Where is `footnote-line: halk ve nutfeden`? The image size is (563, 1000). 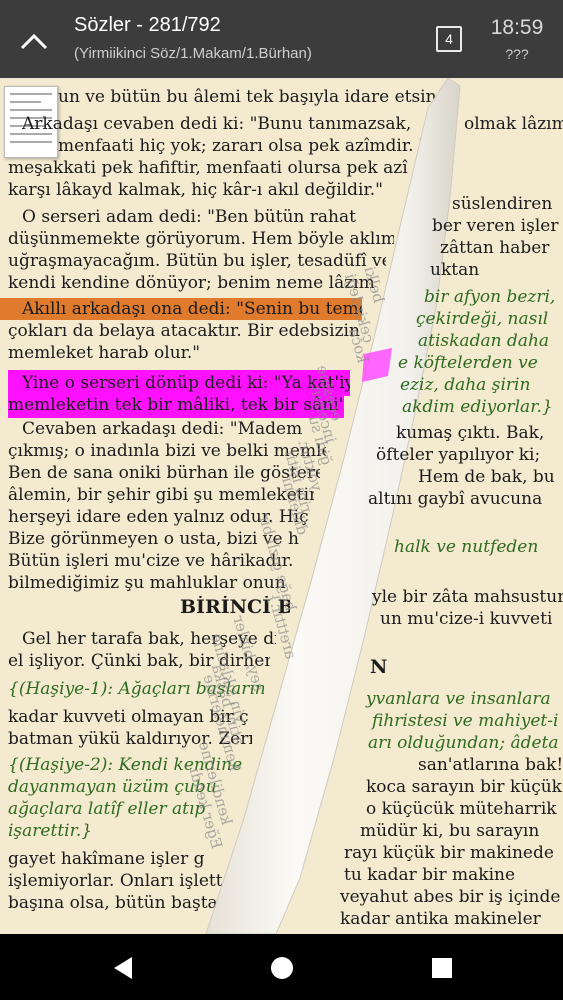
footnote-line: halk ve nutfeden is located at coordinates (466, 547).